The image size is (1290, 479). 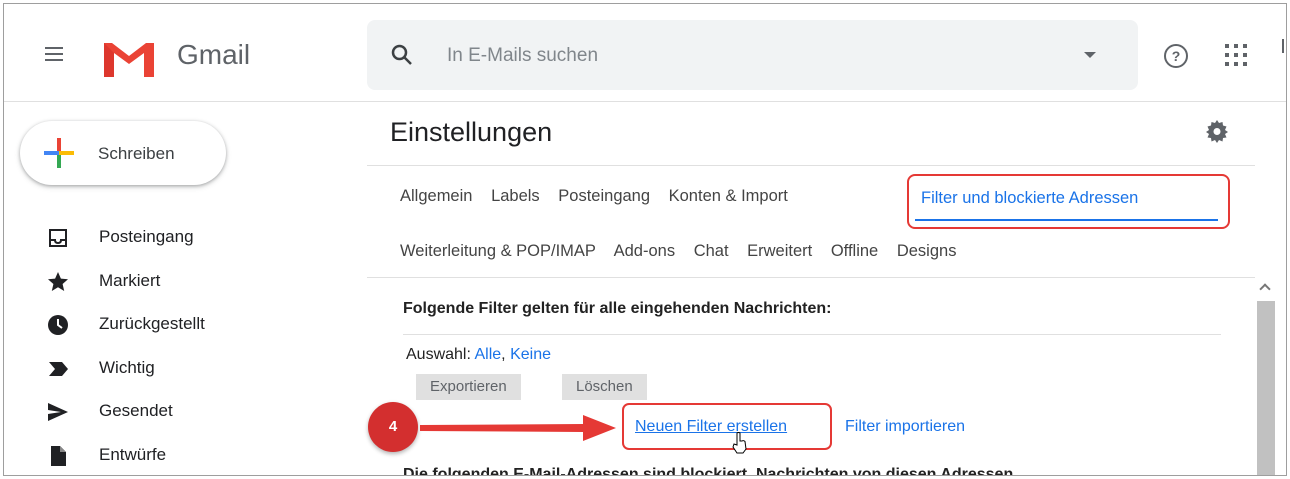 What do you see at coordinates (58, 368) in the screenshot?
I see `important-icon` at bounding box center [58, 368].